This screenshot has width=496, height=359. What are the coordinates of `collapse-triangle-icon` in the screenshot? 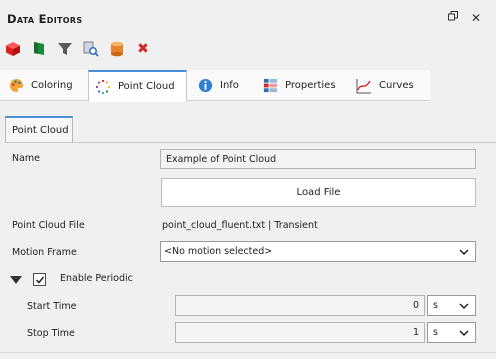 It's located at (16, 281).